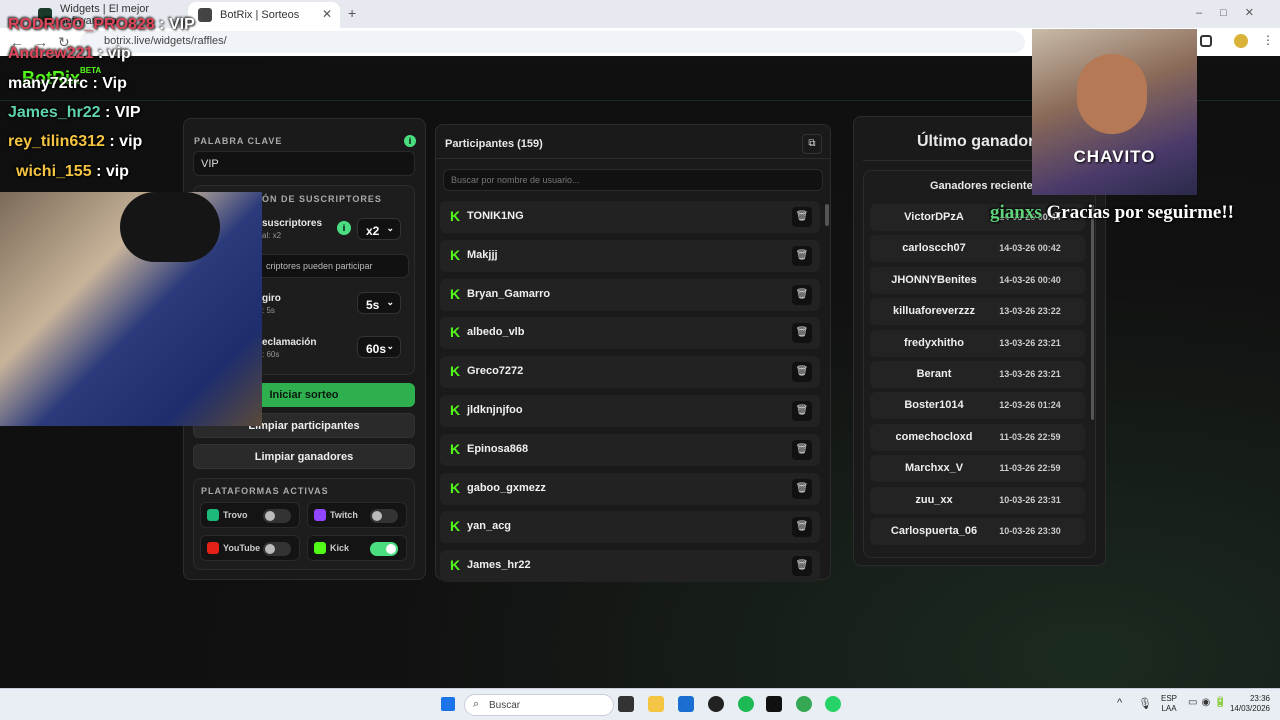  Describe the element at coordinates (379, 347) in the screenshot. I see `claim-time-select: 60s ⌄` at that location.